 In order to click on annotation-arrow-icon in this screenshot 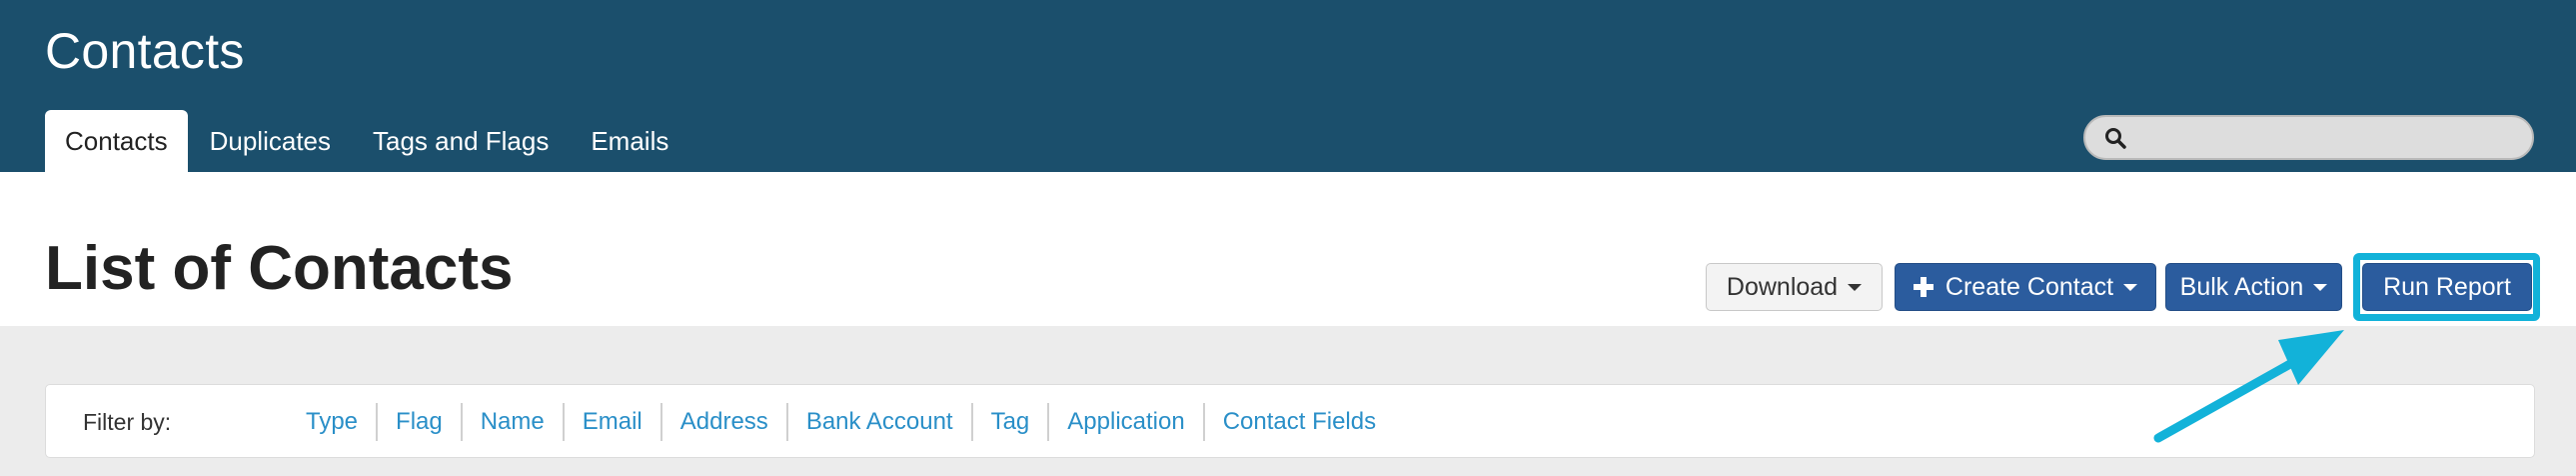, I will do `click(2248, 386)`.